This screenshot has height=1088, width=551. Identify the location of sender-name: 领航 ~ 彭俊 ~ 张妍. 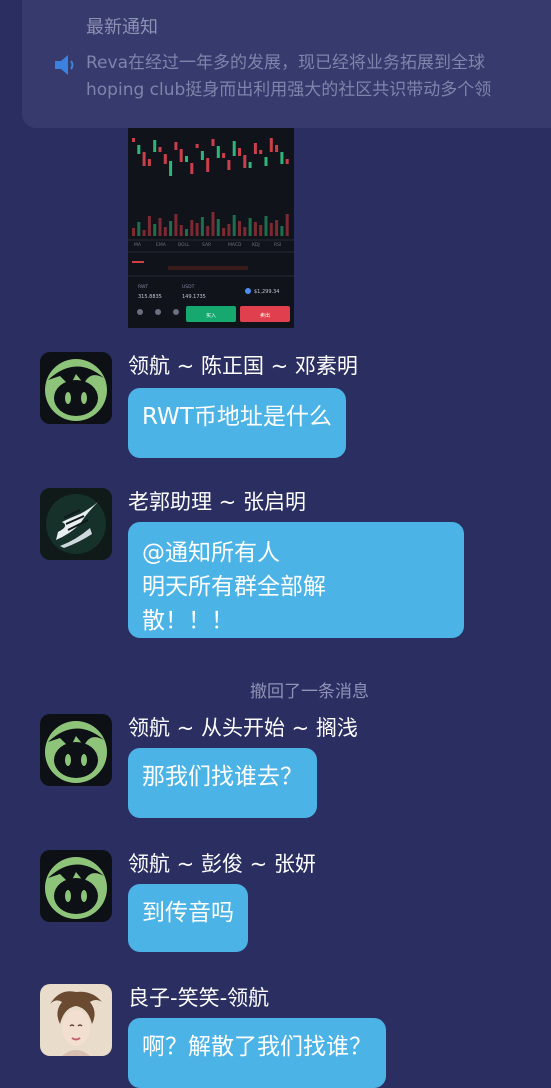
(222, 864).